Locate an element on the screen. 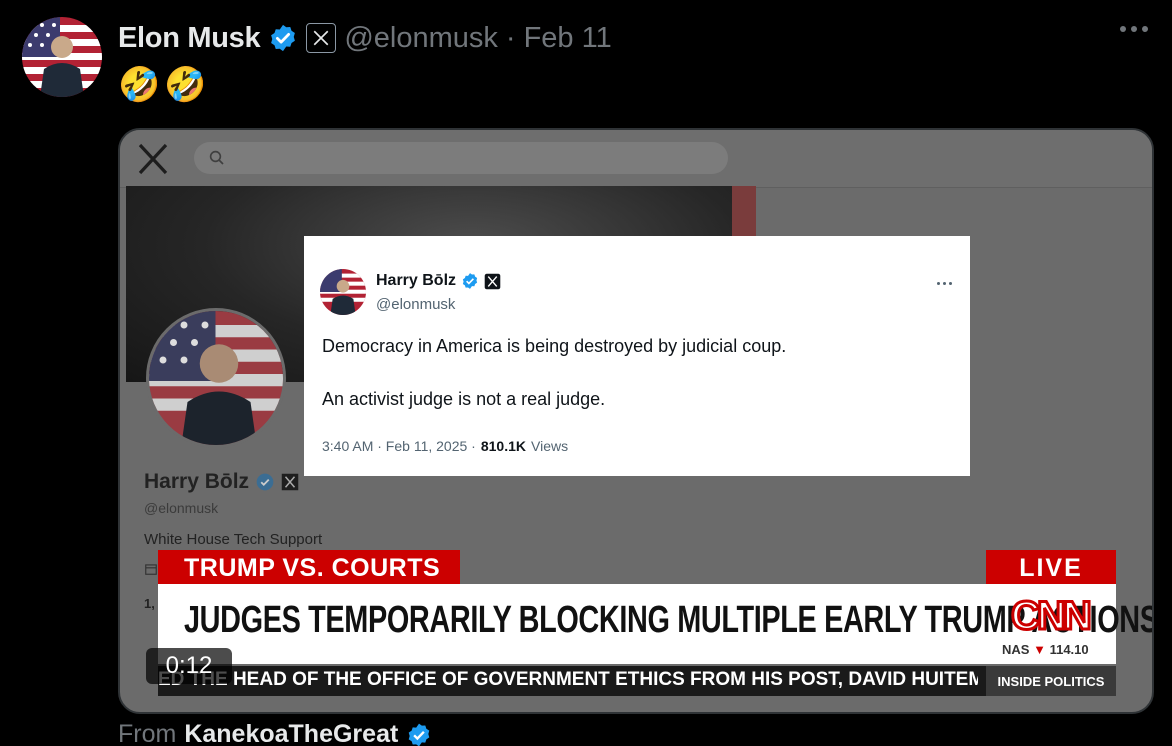  post-text: 🤣 🤣 is located at coordinates (162, 85).